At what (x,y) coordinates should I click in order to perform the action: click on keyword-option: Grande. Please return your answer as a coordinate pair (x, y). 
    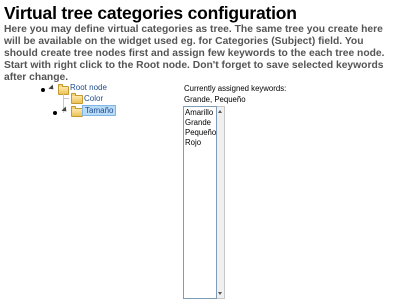
    Looking at the image, I should click on (200, 123).